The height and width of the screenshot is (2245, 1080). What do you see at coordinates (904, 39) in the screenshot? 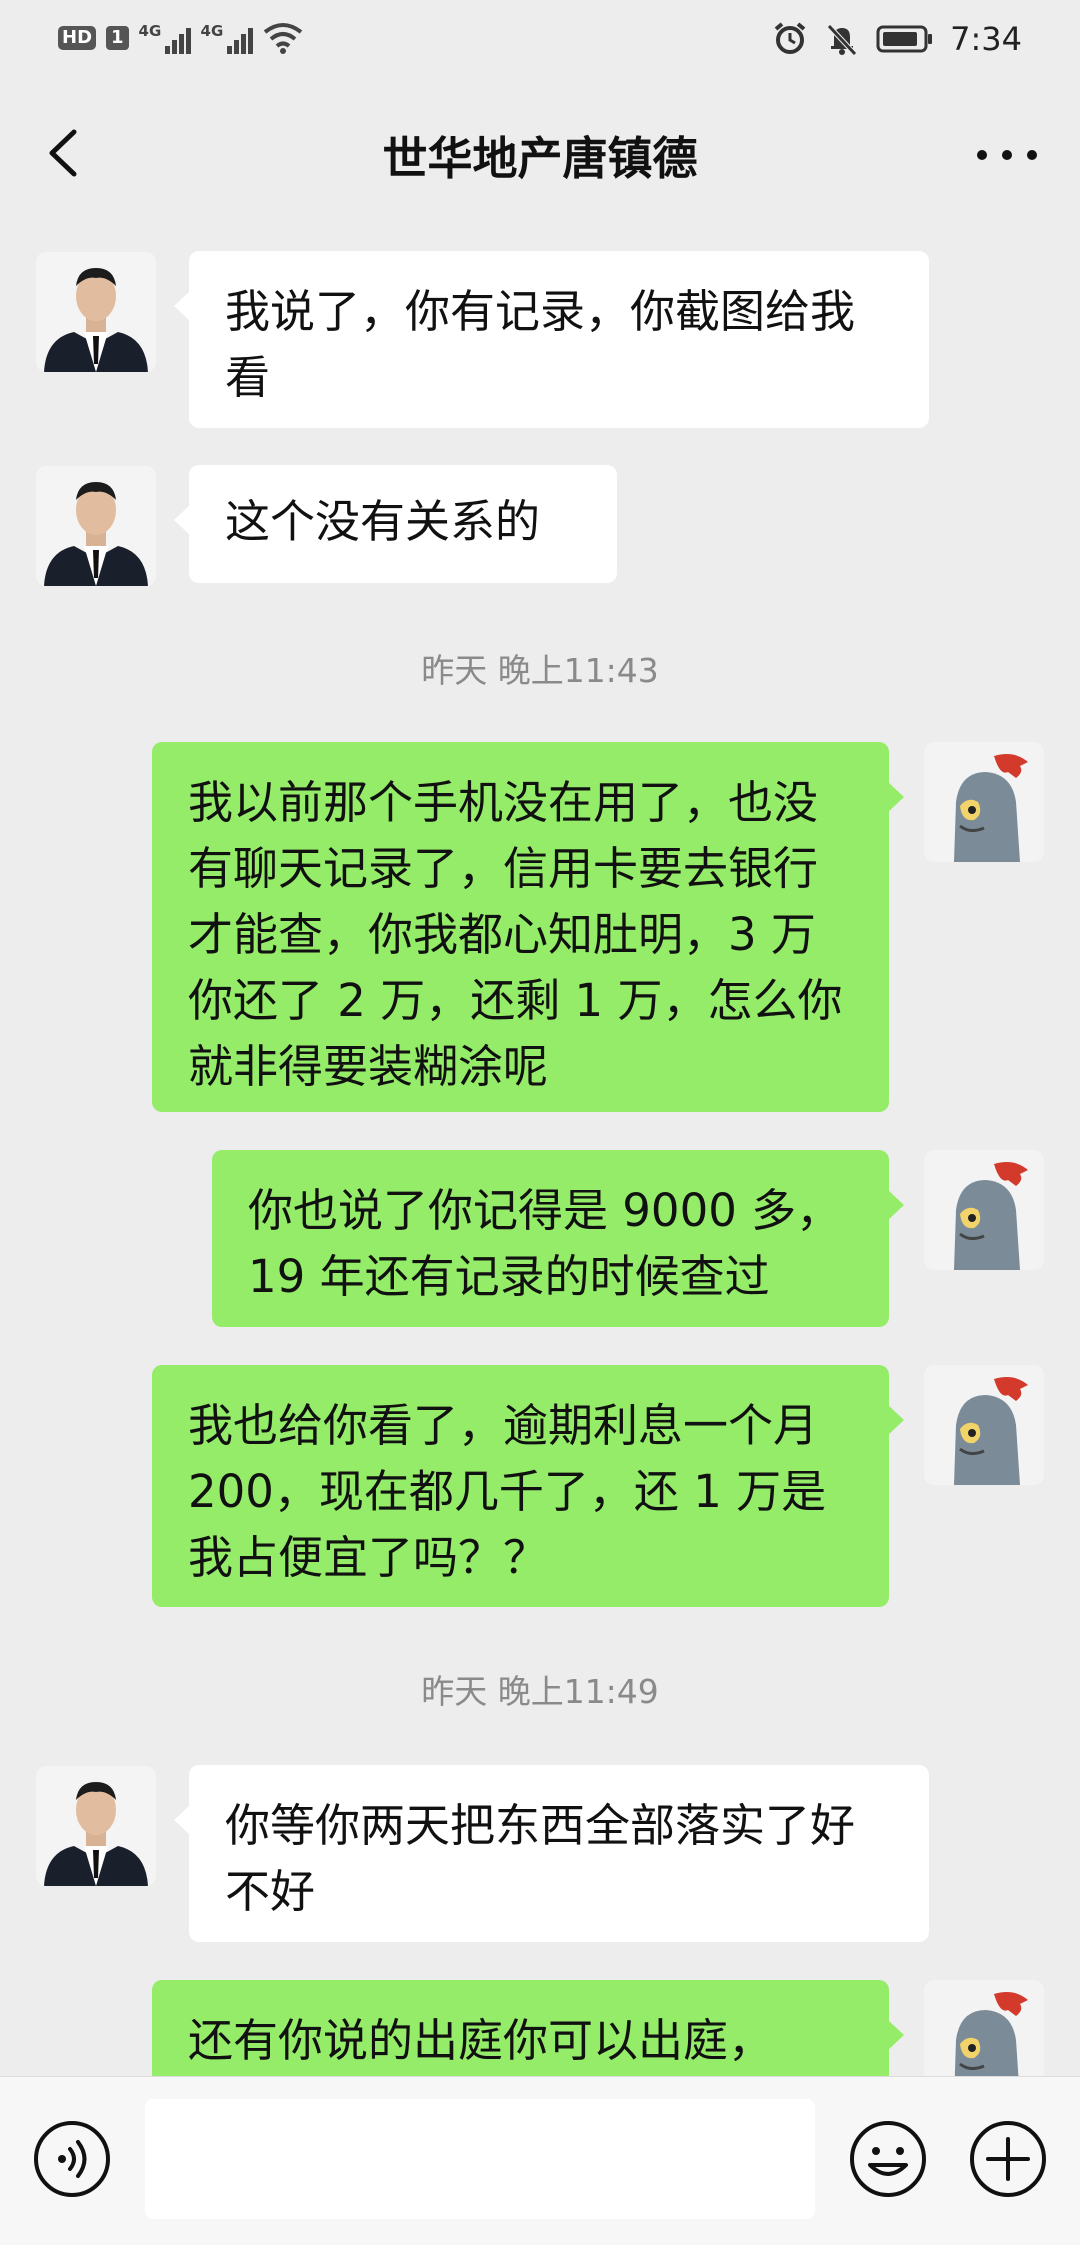
I see `battery-icon` at bounding box center [904, 39].